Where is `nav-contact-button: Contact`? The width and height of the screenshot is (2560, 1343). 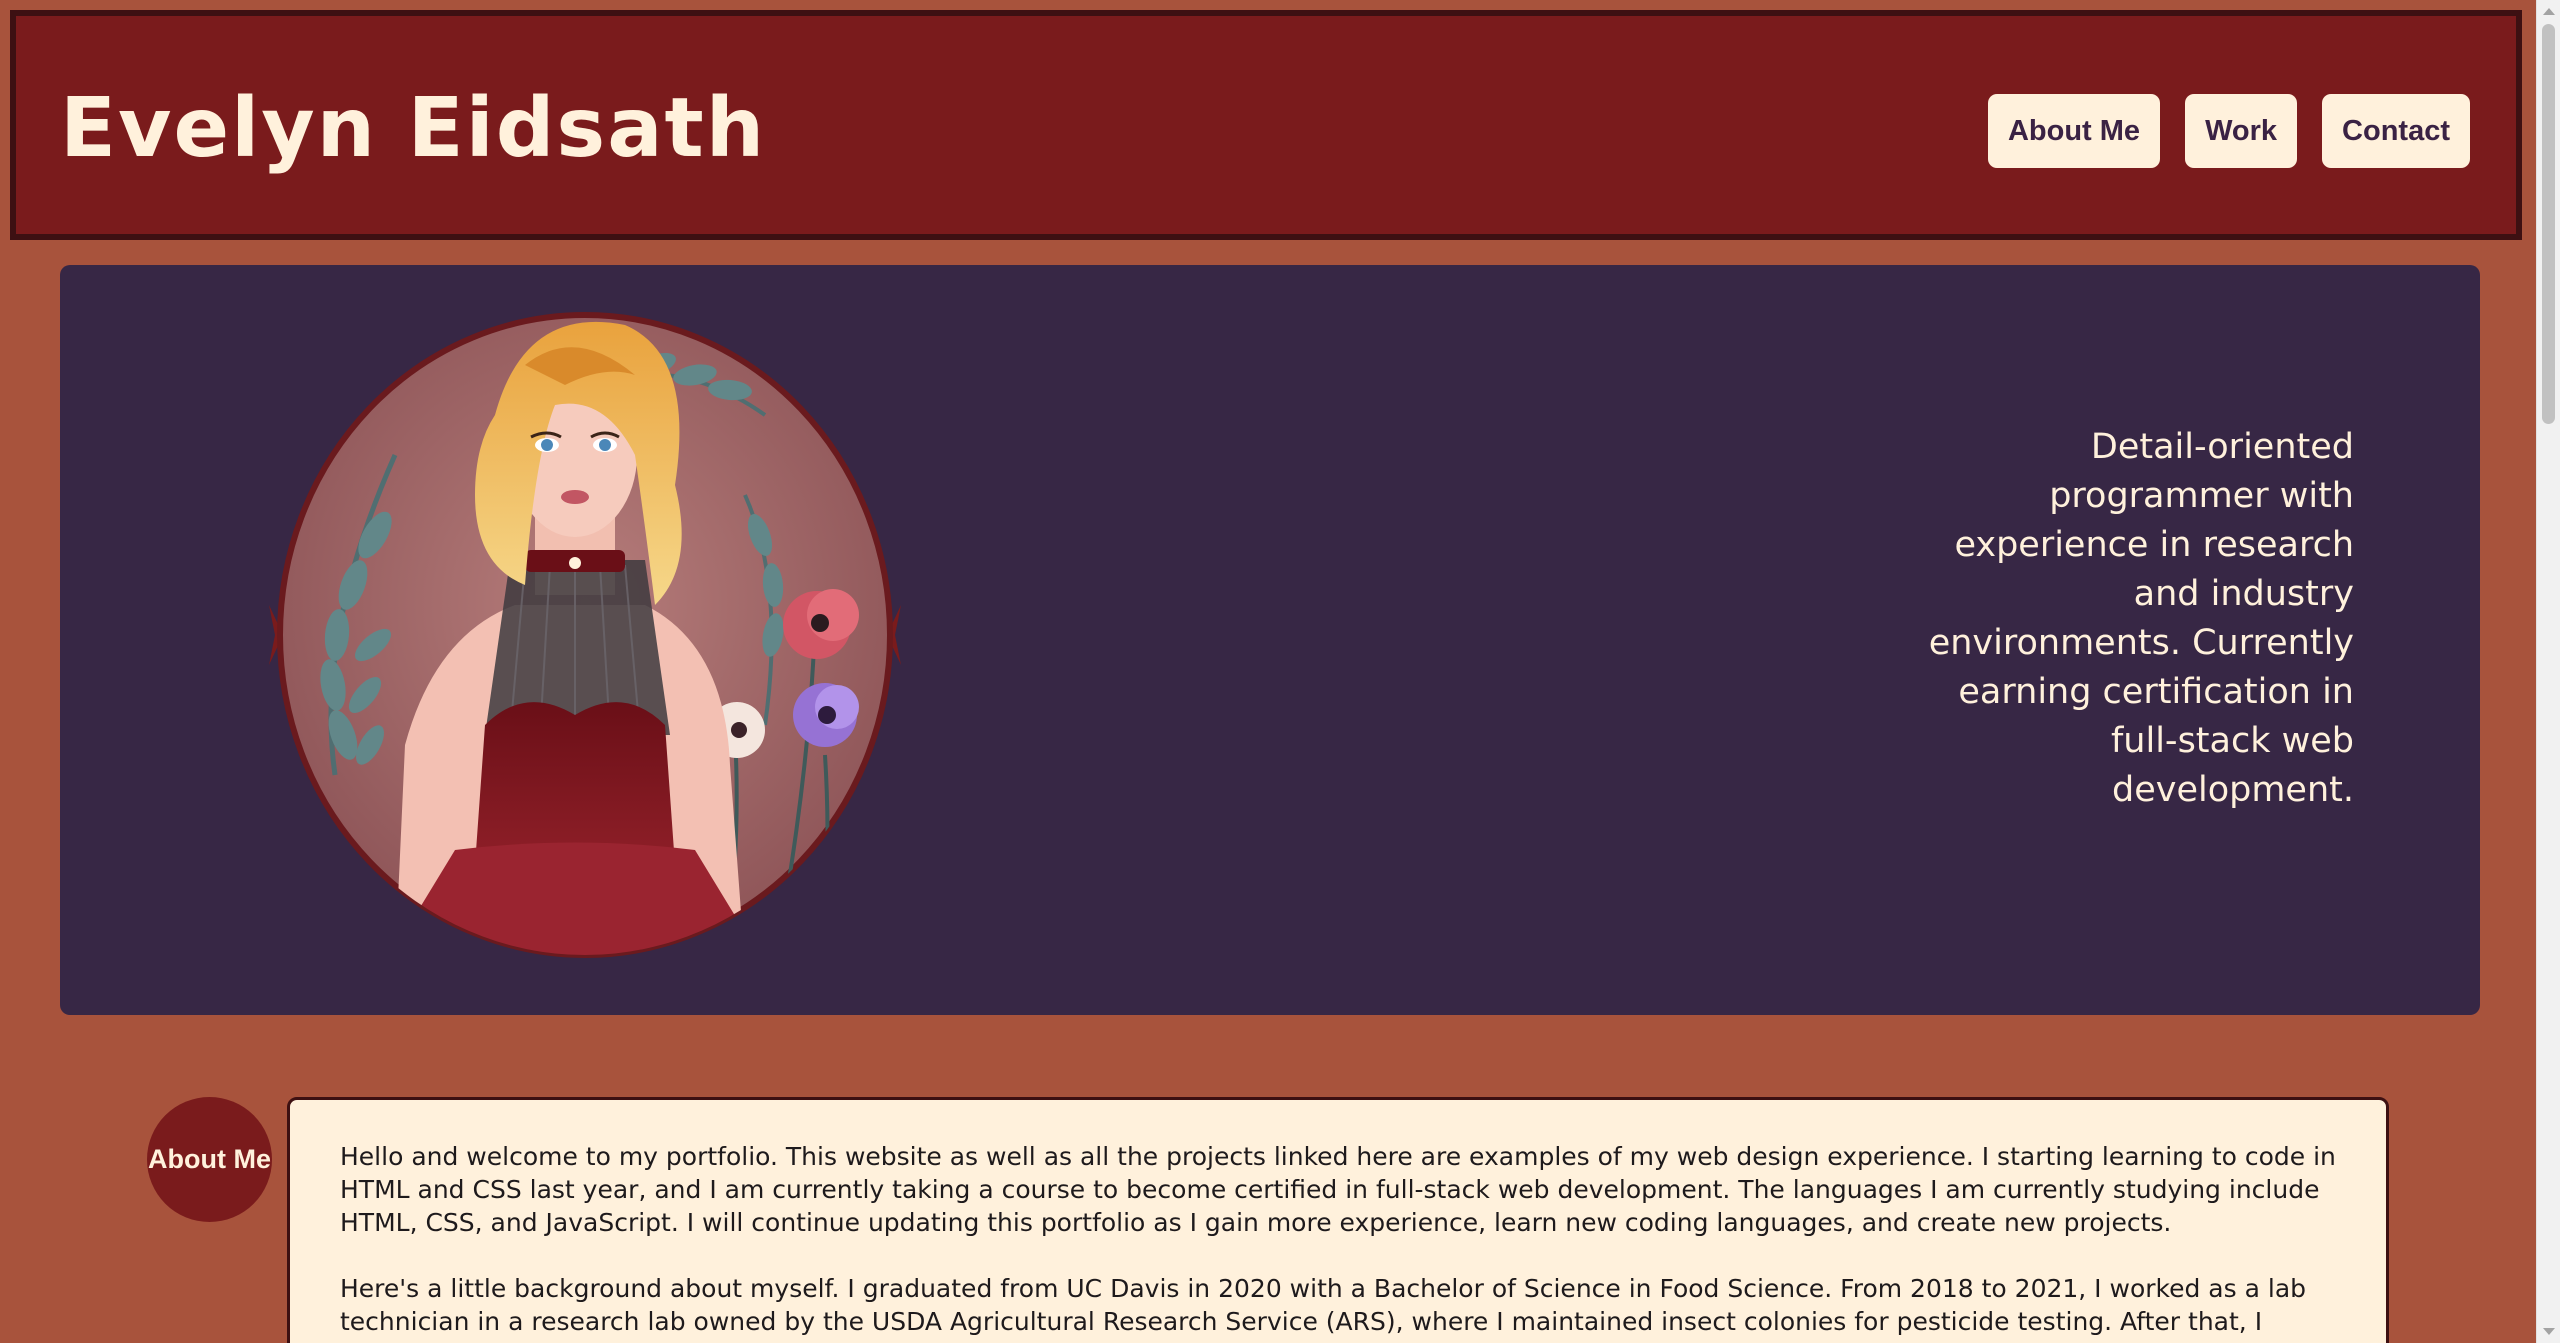
nav-contact-button: Contact is located at coordinates (2396, 131).